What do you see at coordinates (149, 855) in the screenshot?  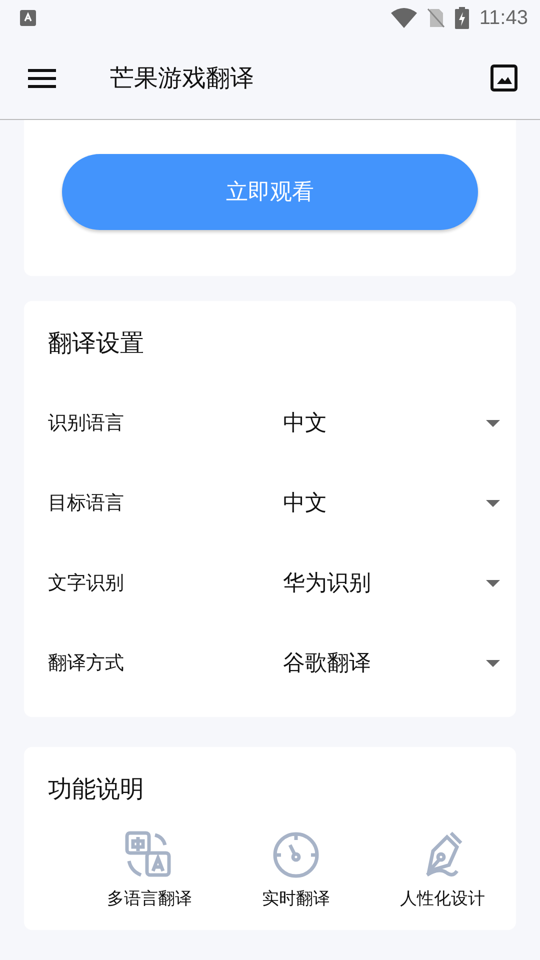 I see `translate-icon` at bounding box center [149, 855].